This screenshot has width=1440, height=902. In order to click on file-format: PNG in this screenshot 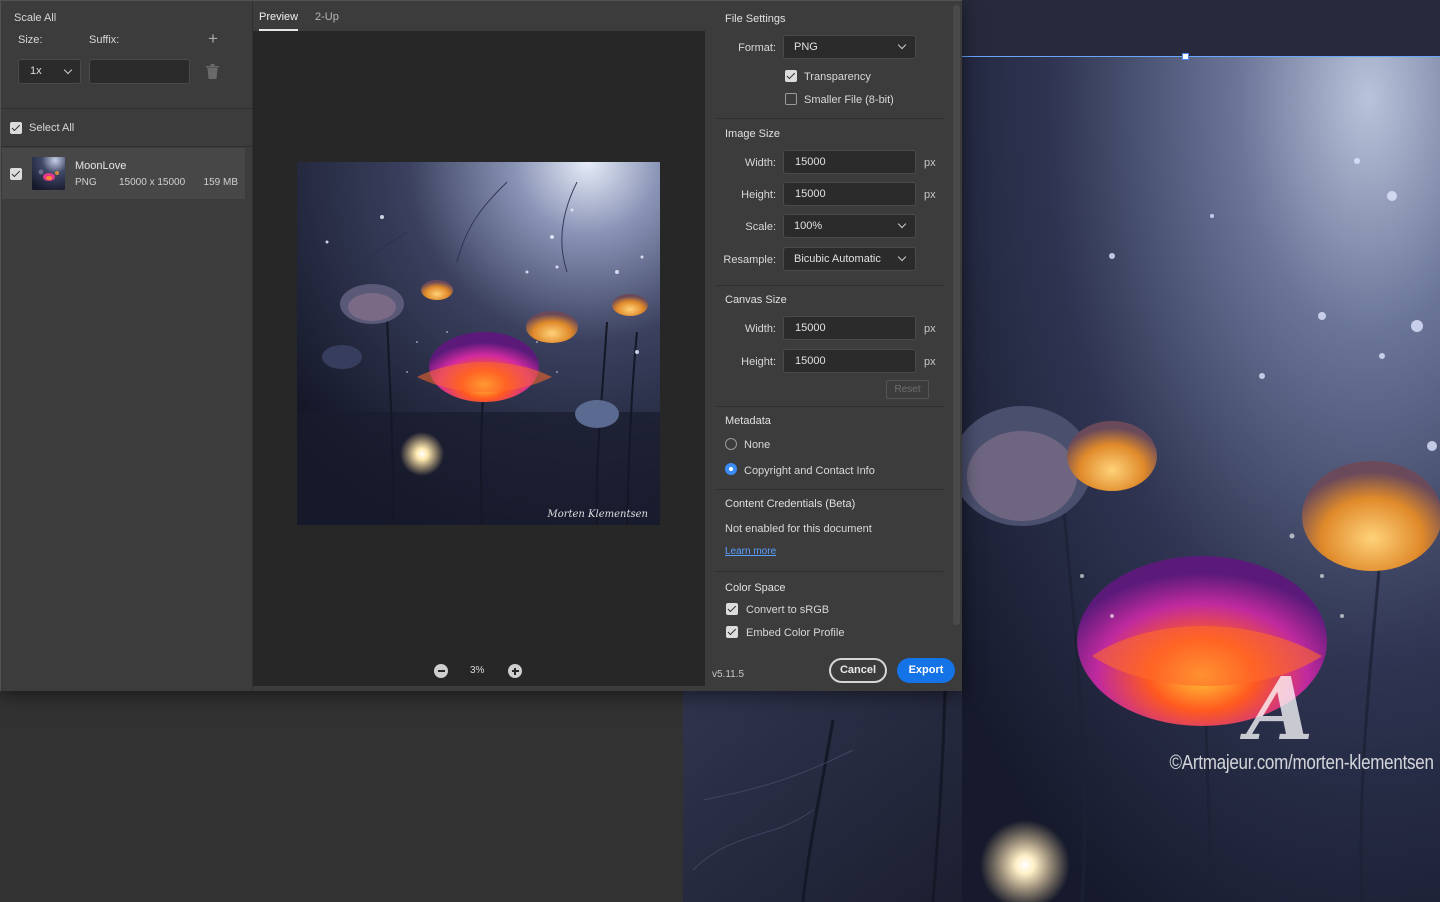, I will do `click(86, 182)`.